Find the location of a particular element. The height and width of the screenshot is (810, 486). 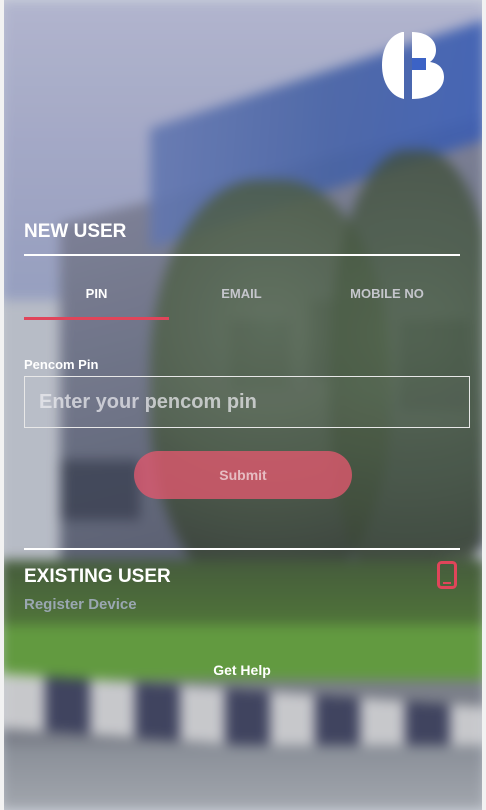

existing-user-title: EXISTING USER is located at coordinates (97, 576).